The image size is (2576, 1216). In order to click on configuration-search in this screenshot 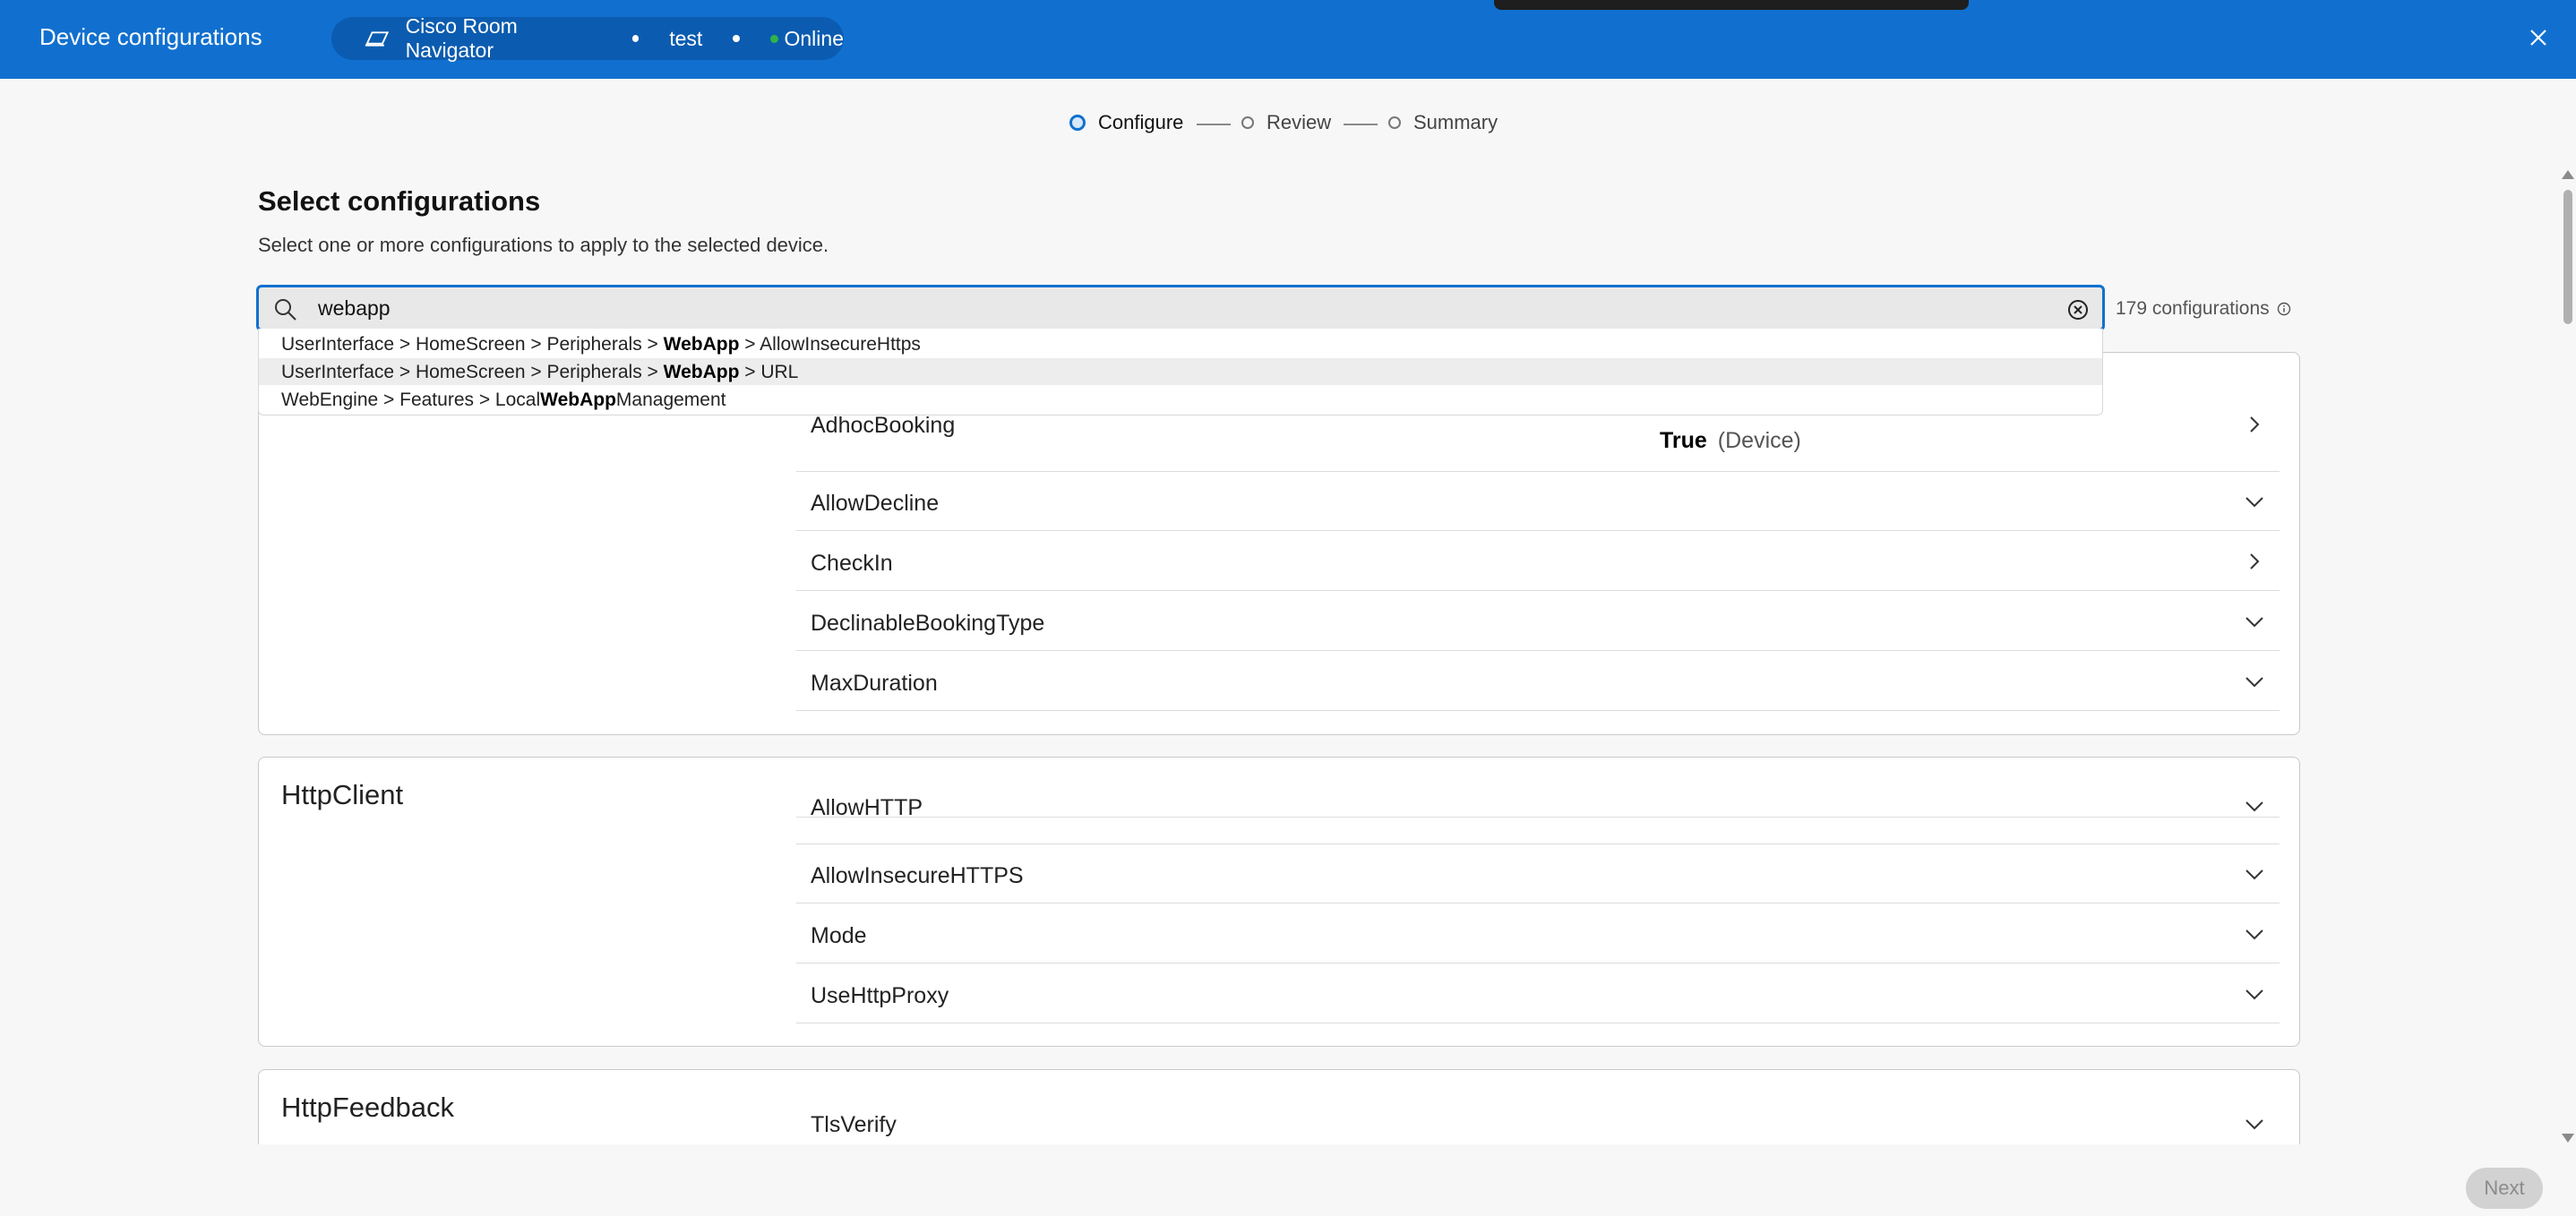, I will do `click(1180, 308)`.